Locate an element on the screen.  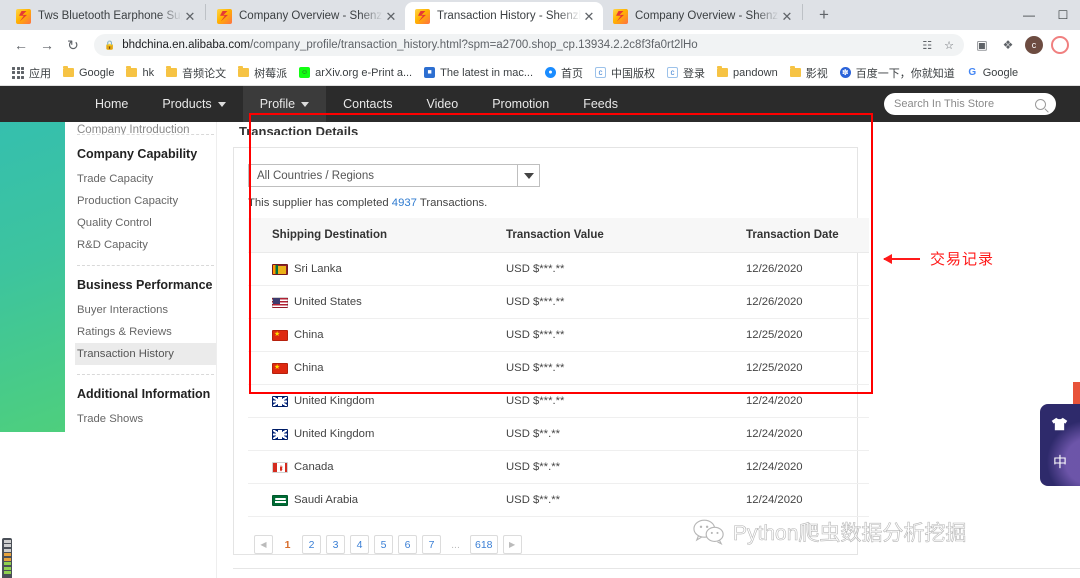
bookmark-google-folder: Google is located at coordinates (88, 73).